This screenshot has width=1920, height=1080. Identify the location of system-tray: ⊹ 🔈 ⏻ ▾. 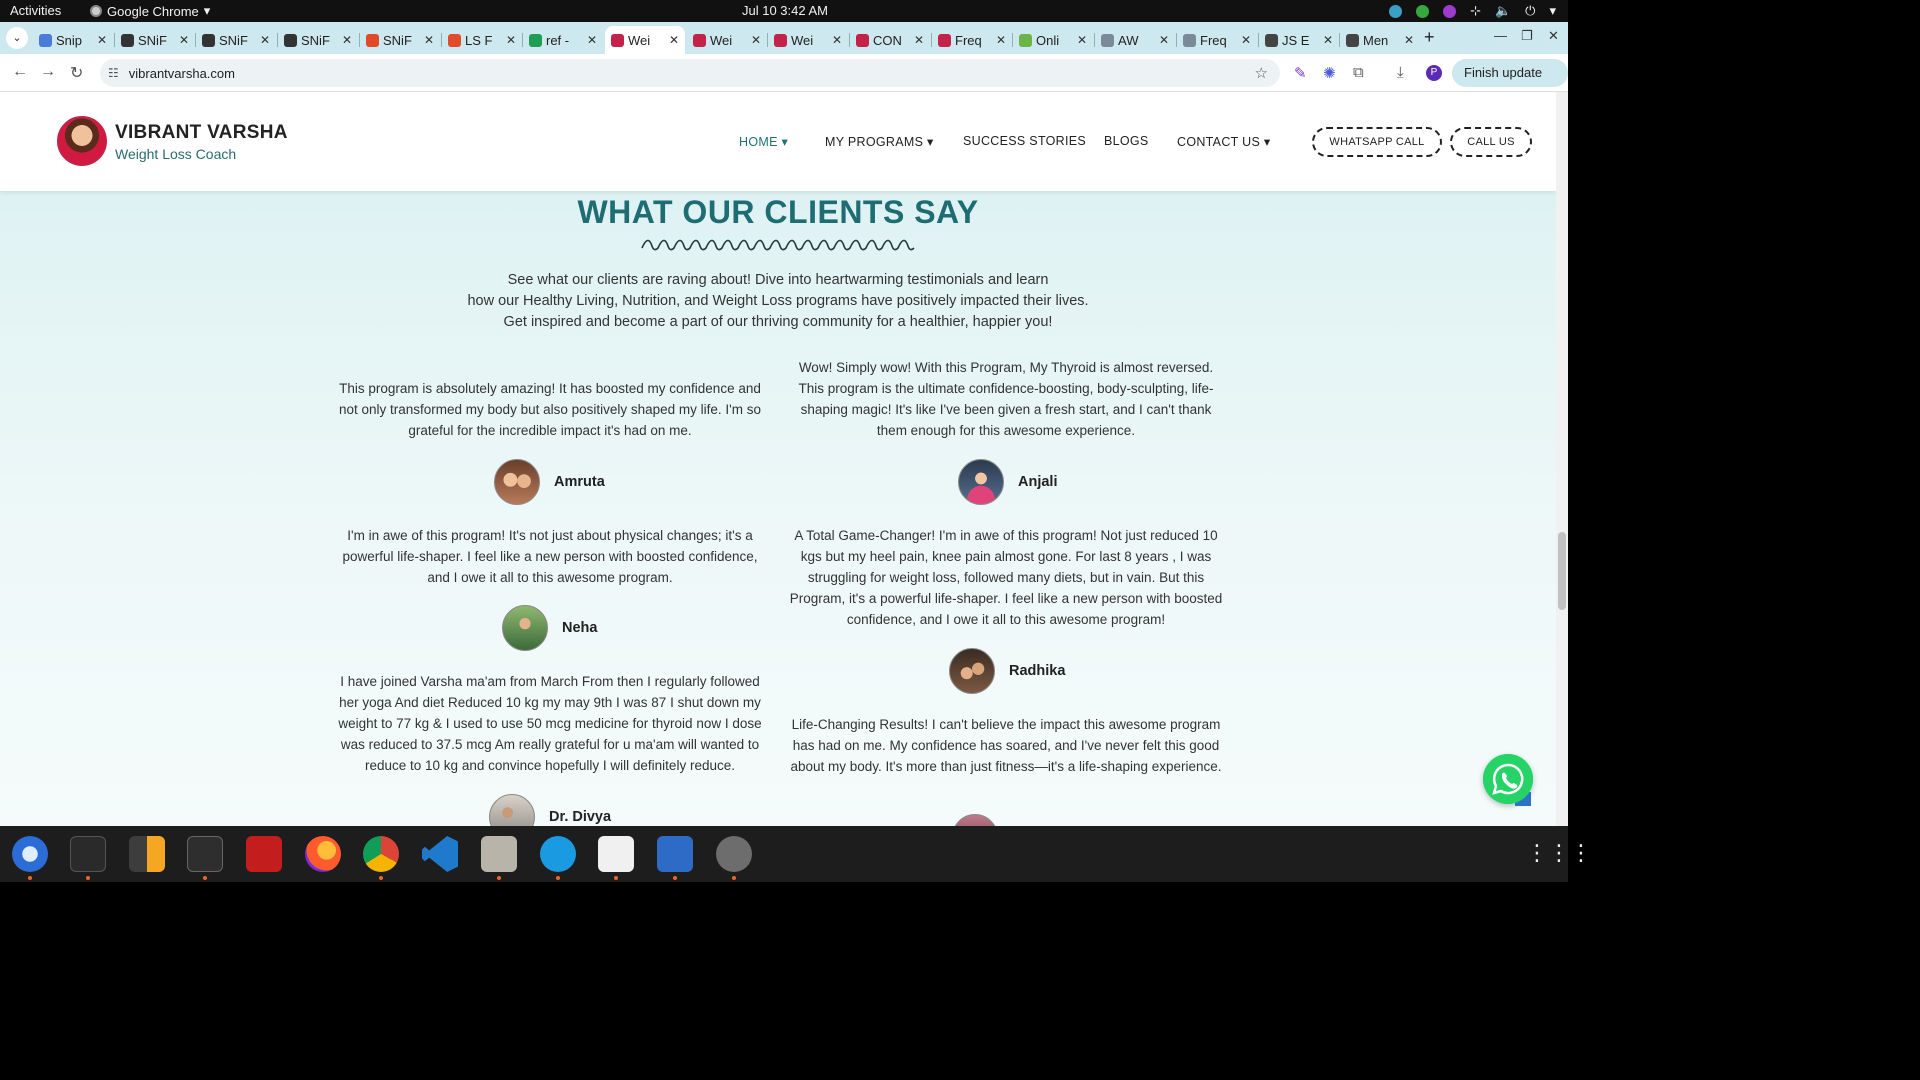
(1472, 11).